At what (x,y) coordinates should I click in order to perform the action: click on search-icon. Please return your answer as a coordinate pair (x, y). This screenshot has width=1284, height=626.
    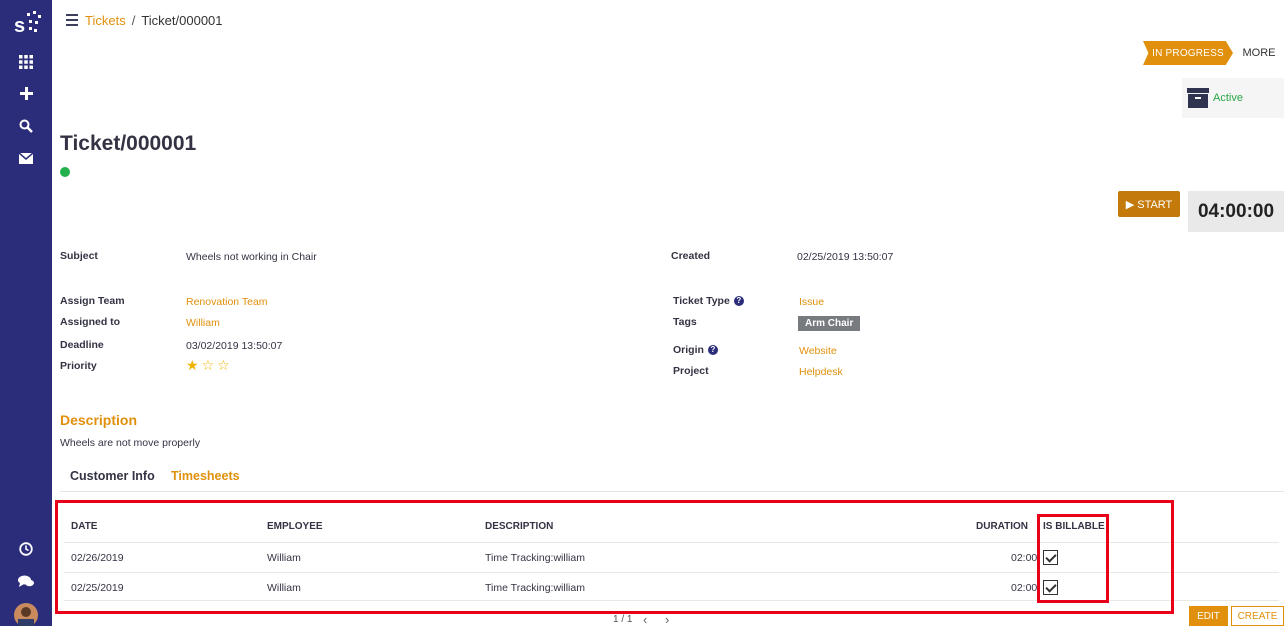
    Looking at the image, I should click on (26, 126).